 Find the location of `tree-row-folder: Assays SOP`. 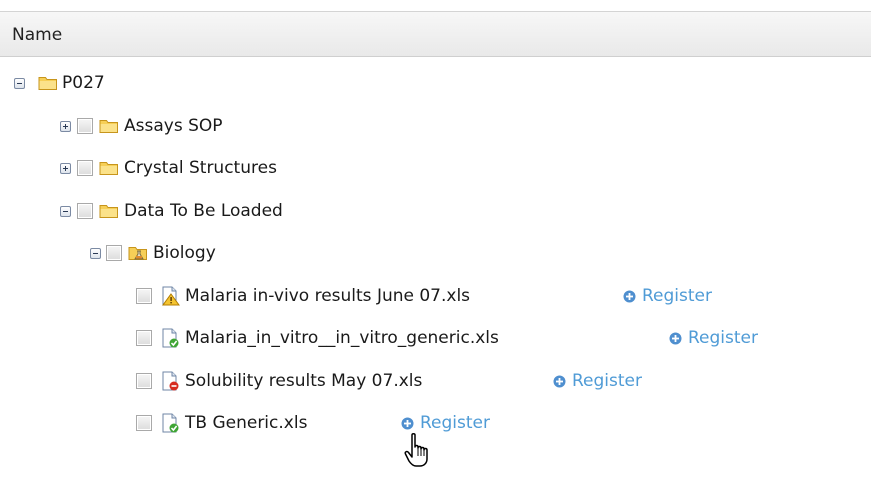

tree-row-folder: Assays SOP is located at coordinates (435, 127).